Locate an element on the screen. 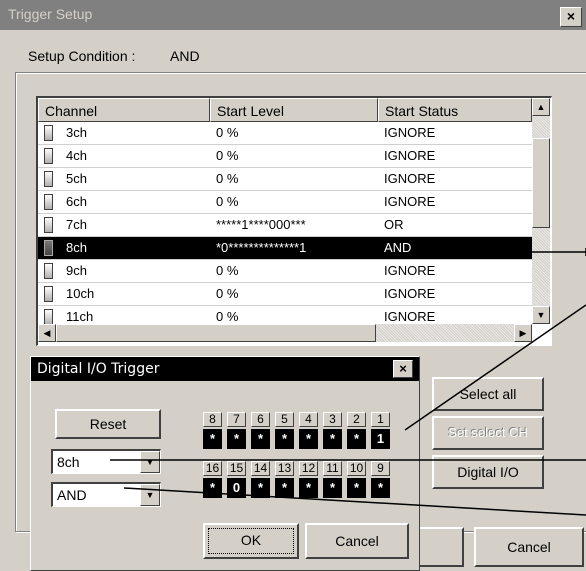  digital-io-button: Digital I/O is located at coordinates (488, 472).